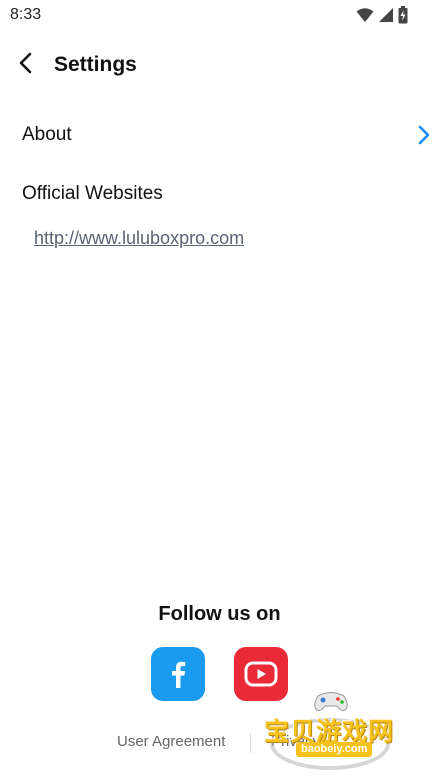  What do you see at coordinates (219, 64) in the screenshot?
I see `header: Settings` at bounding box center [219, 64].